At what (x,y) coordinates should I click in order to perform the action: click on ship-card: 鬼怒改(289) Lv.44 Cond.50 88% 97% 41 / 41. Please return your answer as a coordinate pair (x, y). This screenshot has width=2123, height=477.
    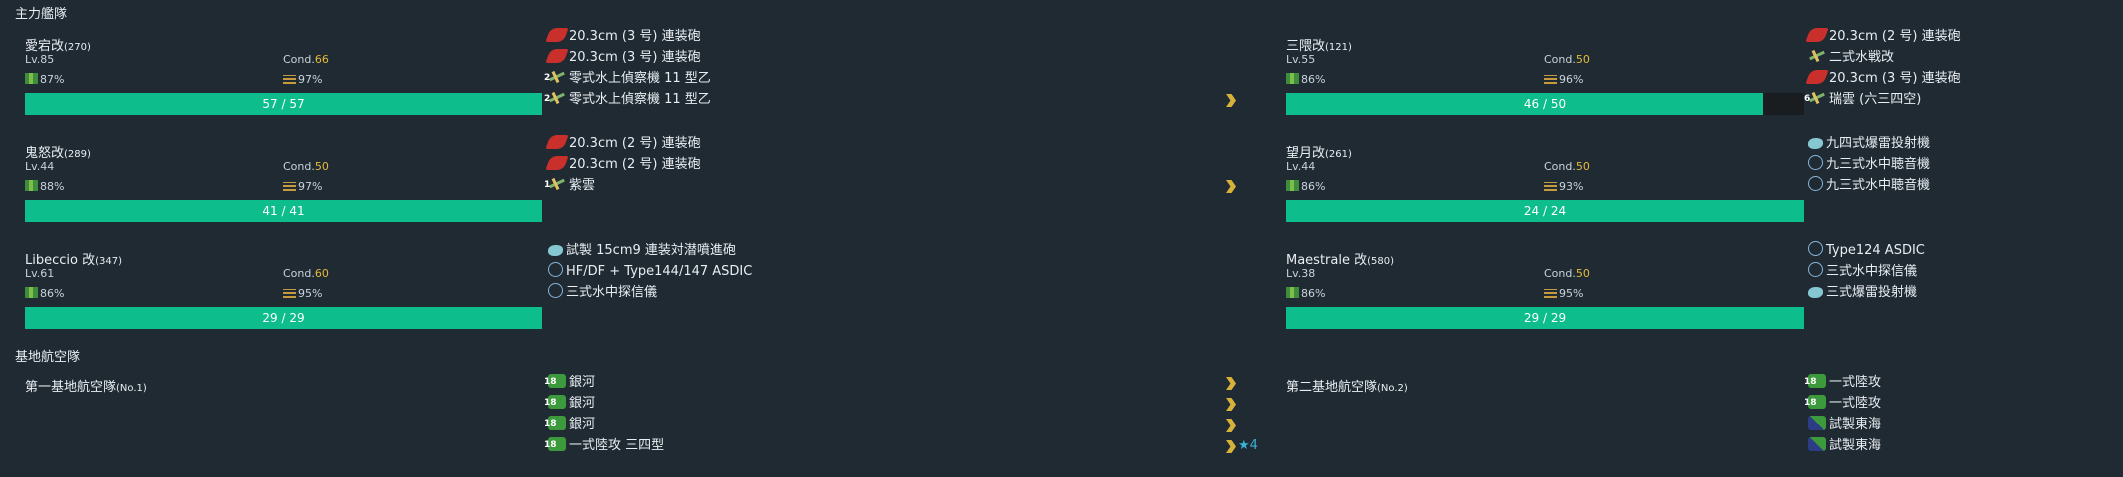
    Looking at the image, I should click on (285, 192).